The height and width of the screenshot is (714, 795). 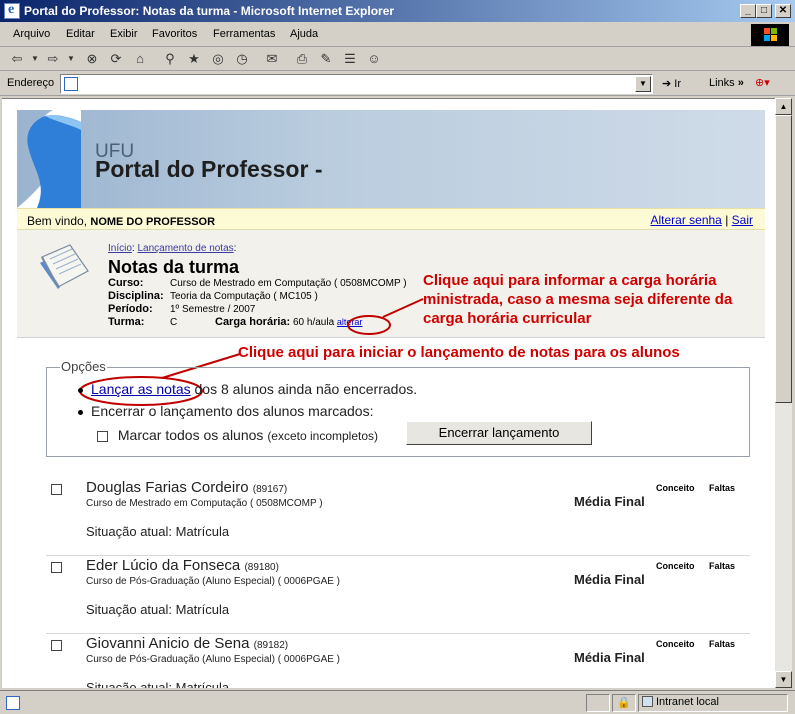 I want to click on scroll-up-icon: ▲, so click(x=783, y=106).